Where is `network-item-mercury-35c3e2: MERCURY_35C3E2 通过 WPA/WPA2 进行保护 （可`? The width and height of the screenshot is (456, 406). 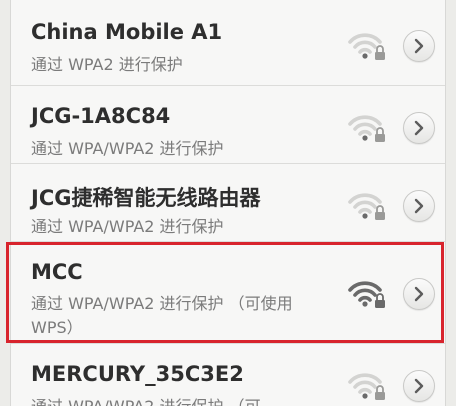 network-item-mercury-35c3e2: MERCURY_35C3E2 通过 WPA/WPA2 进行保护 （可 is located at coordinates (228, 375).